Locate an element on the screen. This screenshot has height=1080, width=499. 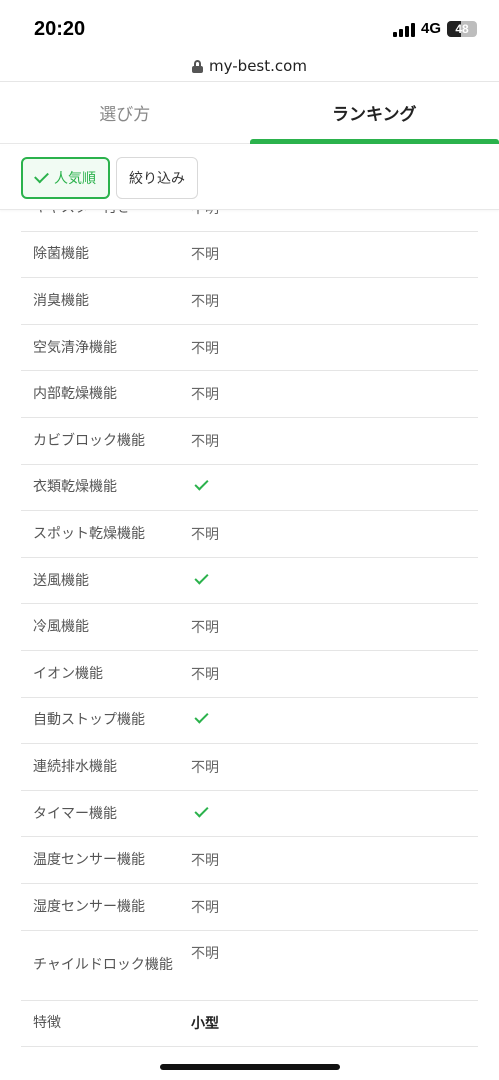
home-indicator is located at coordinates (250, 1067).